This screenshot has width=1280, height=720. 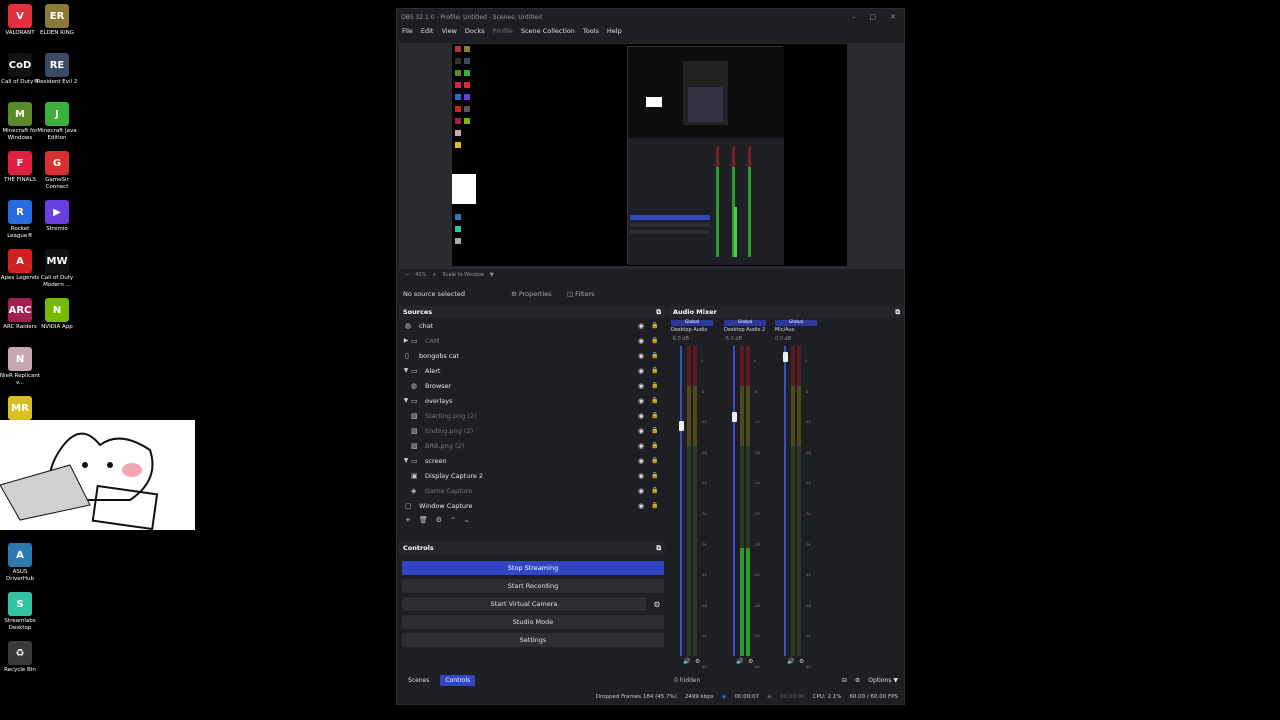 I want to click on preview-canvas, so click(x=649, y=155).